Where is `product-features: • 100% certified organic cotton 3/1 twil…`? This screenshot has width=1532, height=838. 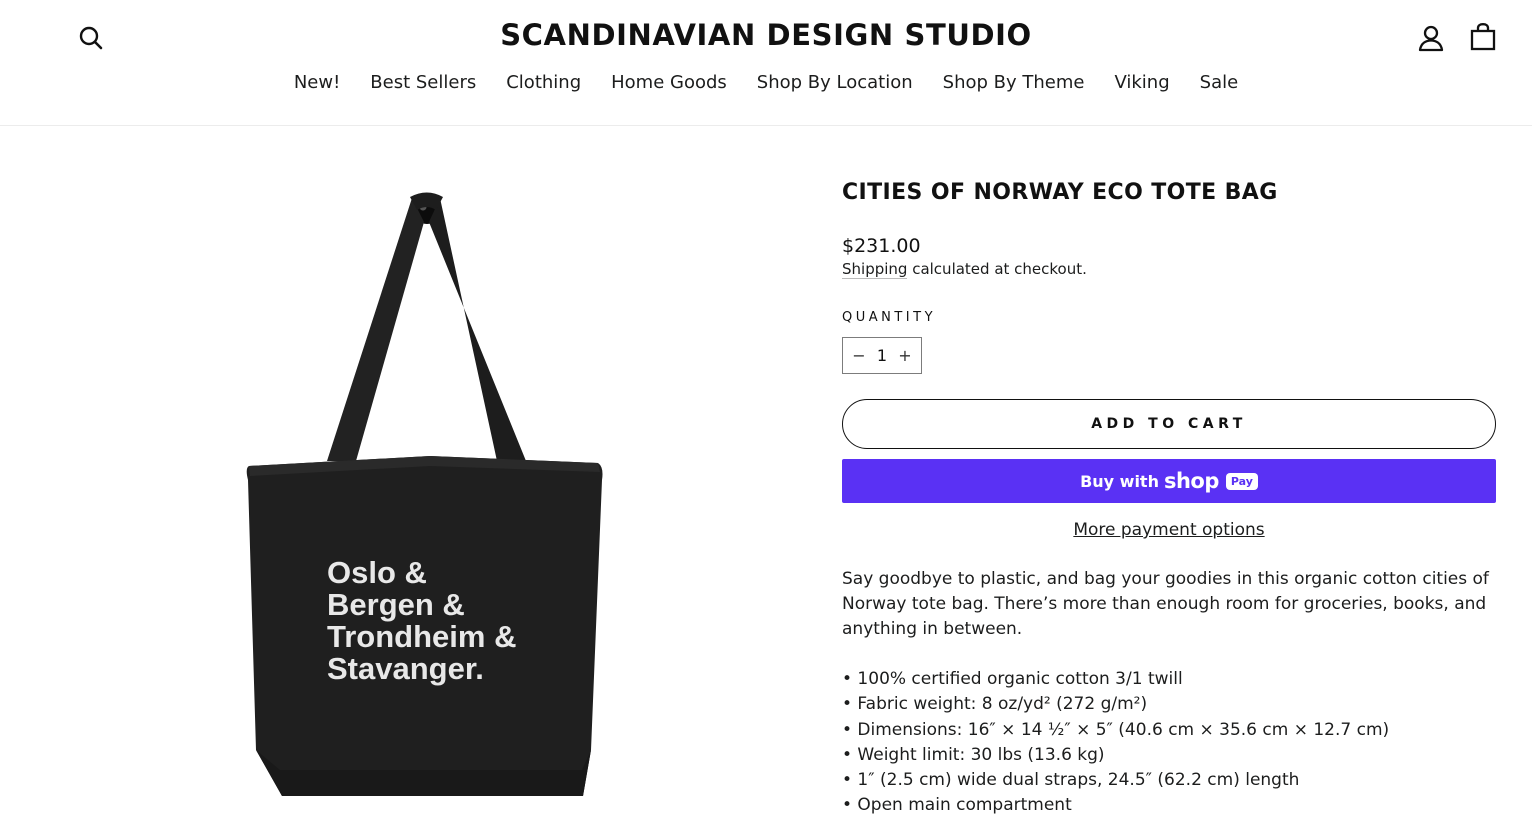 product-features: • 100% certified organic cotton 3/1 twil… is located at coordinates (1169, 743).